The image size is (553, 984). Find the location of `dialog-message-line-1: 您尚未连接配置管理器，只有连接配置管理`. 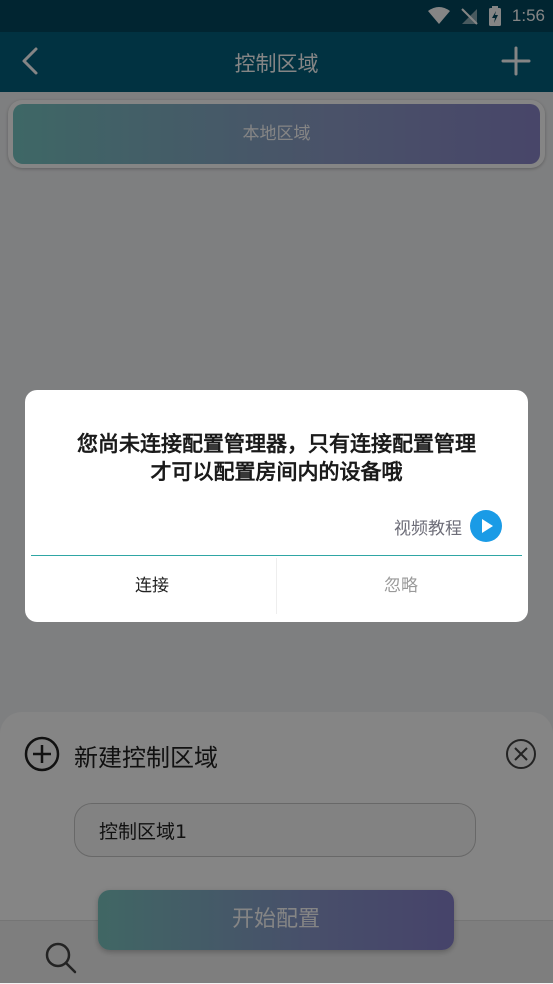

dialog-message-line-1: 您尚未连接配置管理器，只有连接配置管理 is located at coordinates (276, 444).